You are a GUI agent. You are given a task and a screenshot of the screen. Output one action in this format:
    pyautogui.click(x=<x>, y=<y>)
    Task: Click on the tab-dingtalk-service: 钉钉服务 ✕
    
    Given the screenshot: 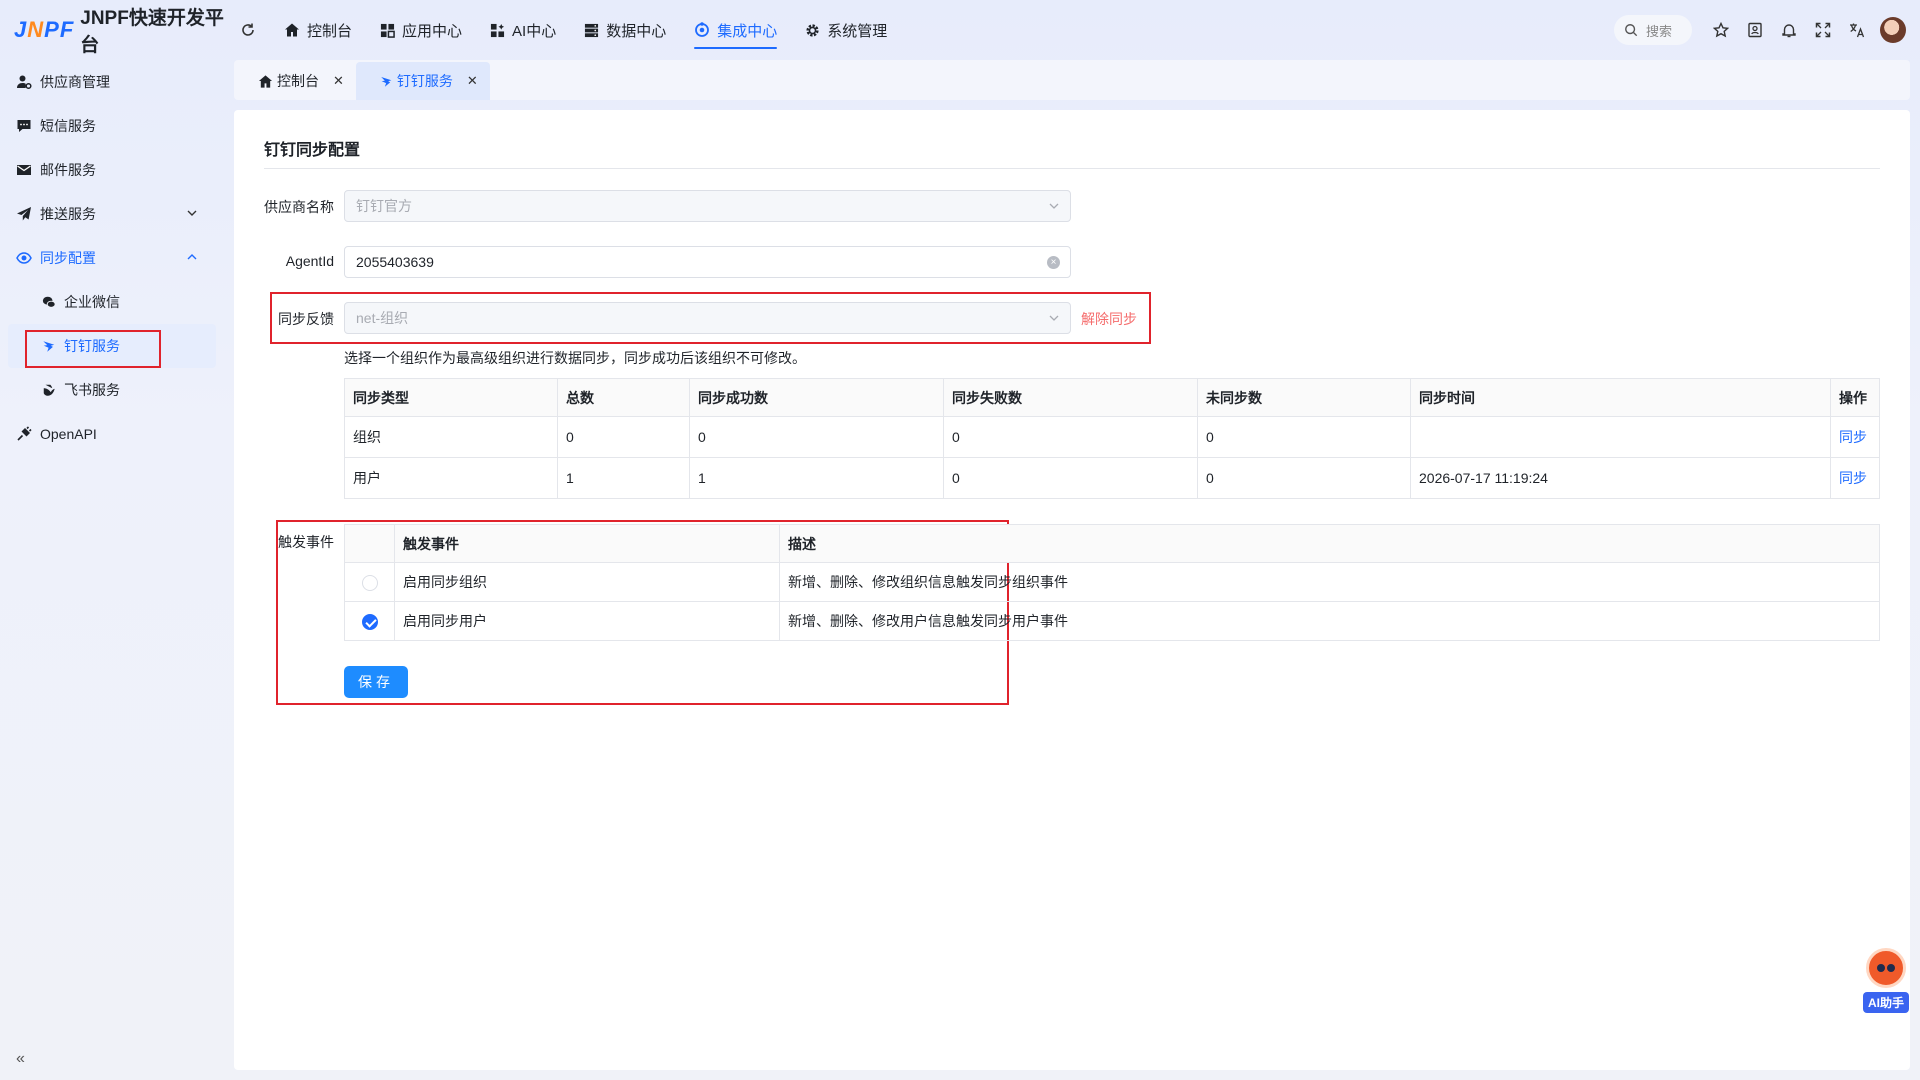 What is the action you would take?
    pyautogui.click(x=422, y=81)
    